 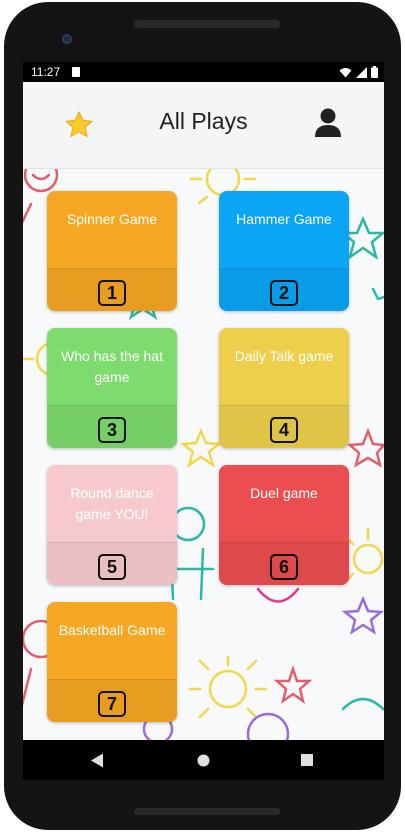 What do you see at coordinates (76, 72) in the screenshot?
I see `sd-card-icon` at bounding box center [76, 72].